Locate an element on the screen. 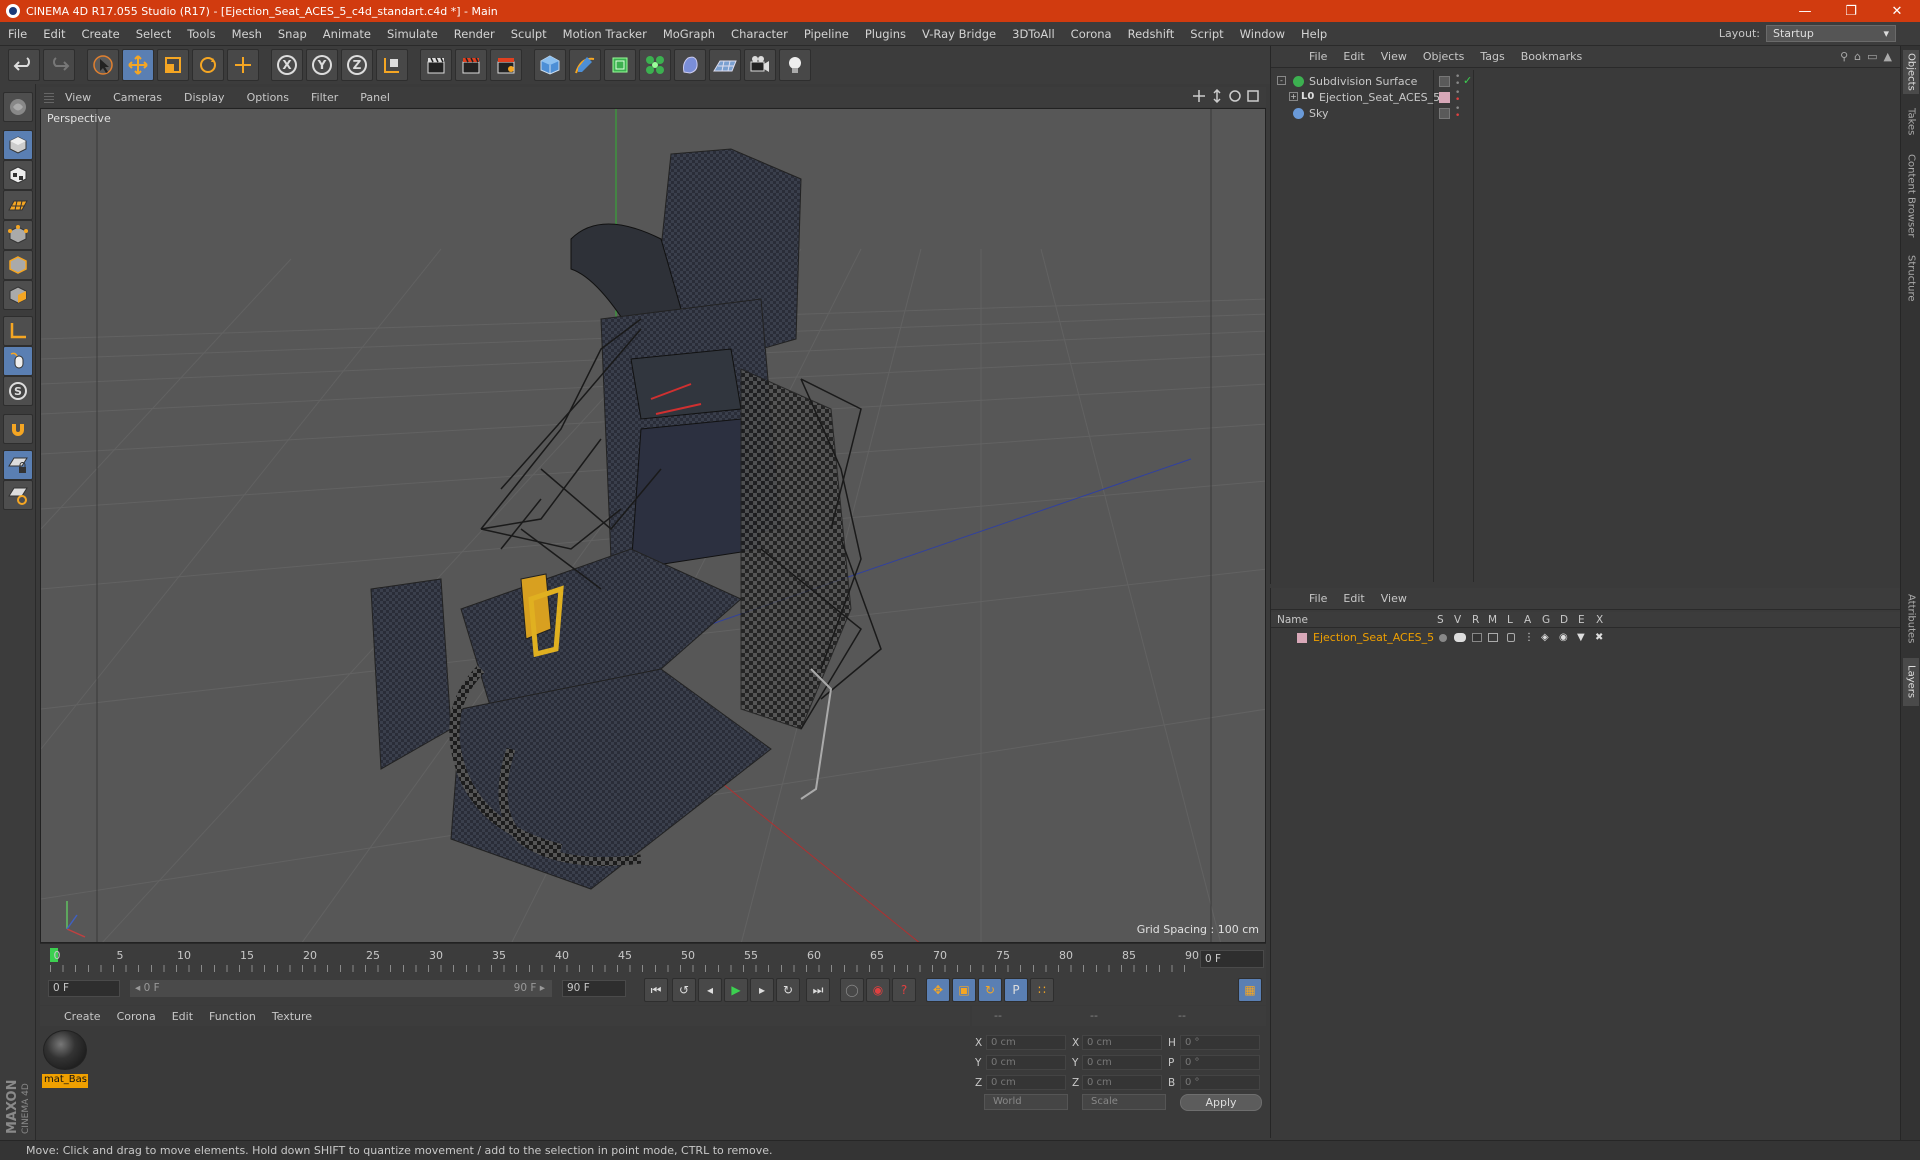  add-mograph-cloner-button is located at coordinates (655, 65).